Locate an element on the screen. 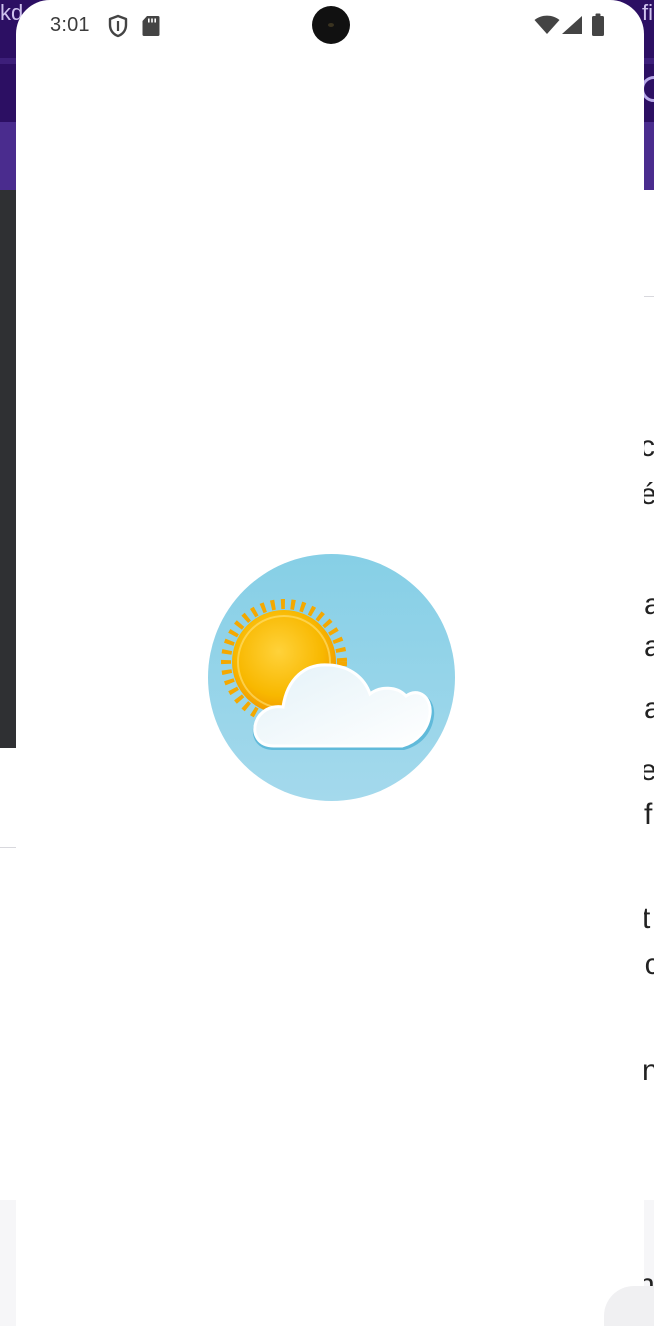  cell-signal-icon is located at coordinates (572, 27).